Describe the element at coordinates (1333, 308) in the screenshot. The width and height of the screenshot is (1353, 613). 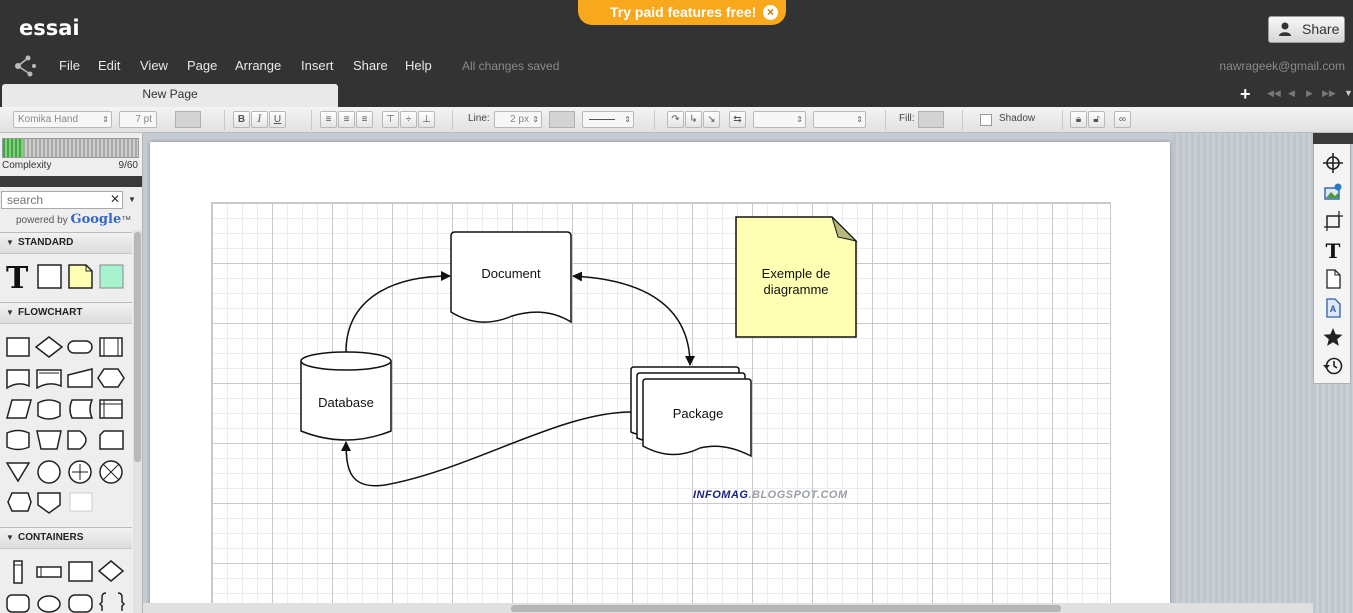
I see `document-text-icon: A` at that location.